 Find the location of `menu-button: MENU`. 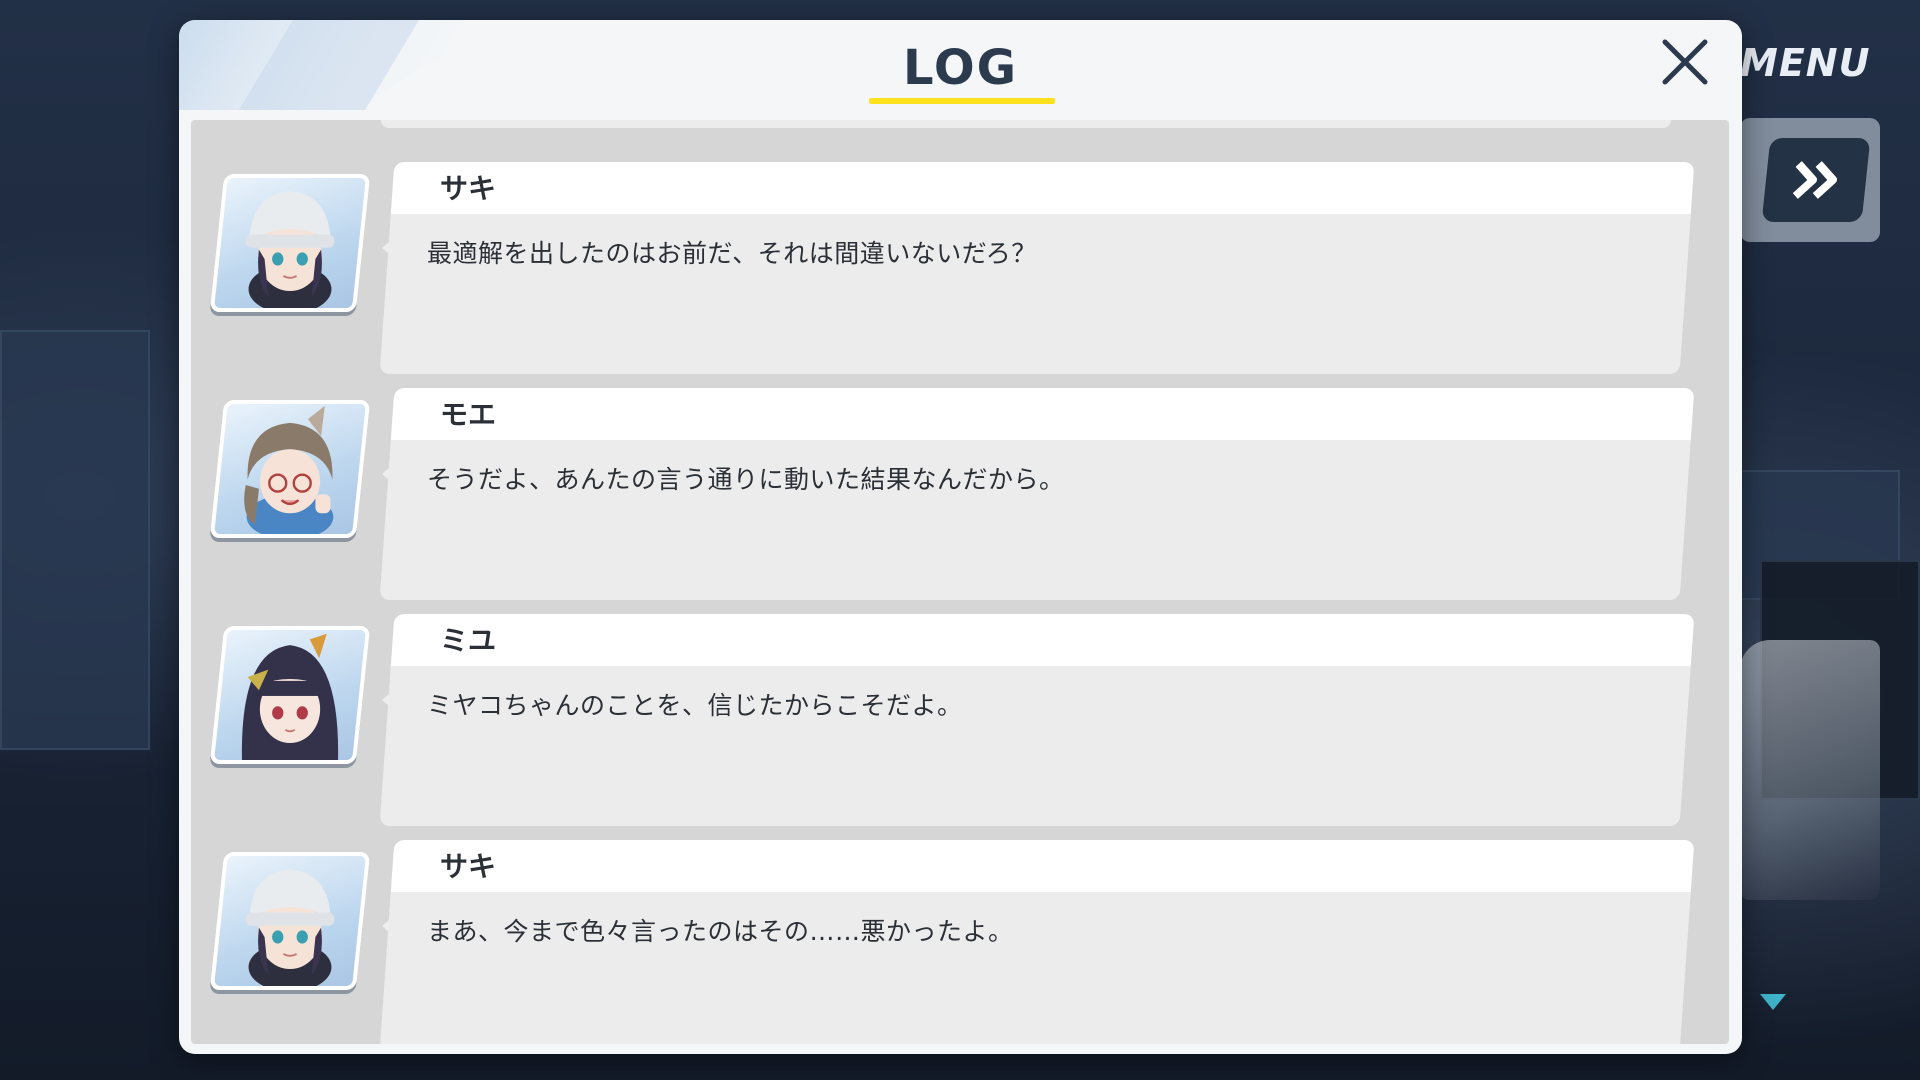

menu-button: MENU is located at coordinates (1815, 63).